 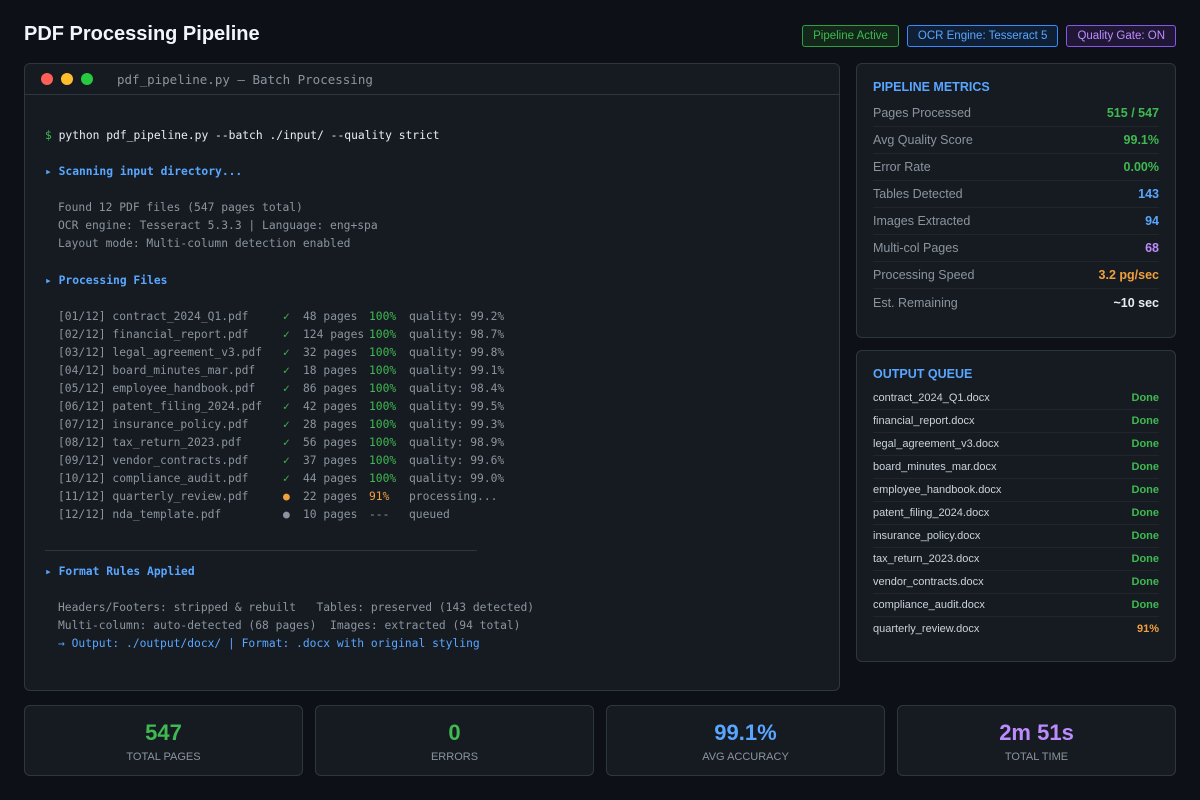 What do you see at coordinates (926, 559) in the screenshot?
I see `queue-file-name: tax_return_2023.docx` at bounding box center [926, 559].